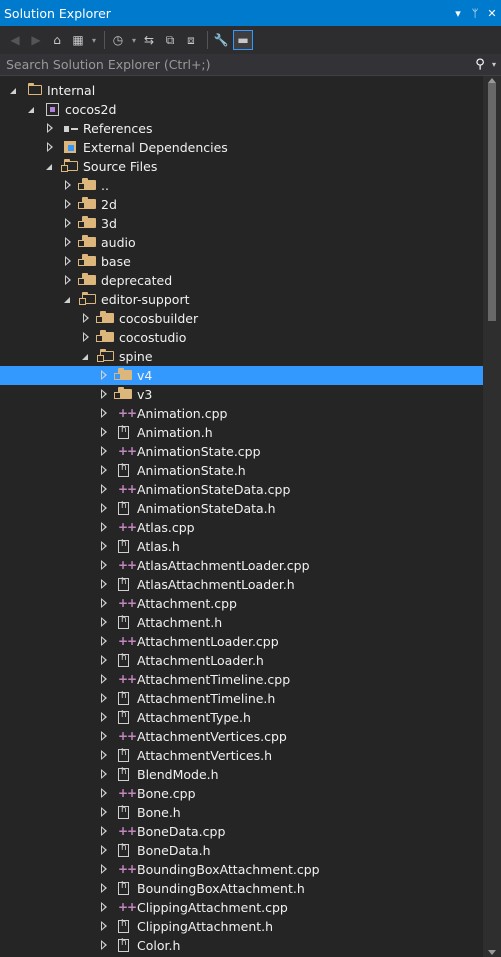 The image size is (501, 957). Describe the element at coordinates (241, 432) in the screenshot. I see `tree-row: Animation.h` at that location.